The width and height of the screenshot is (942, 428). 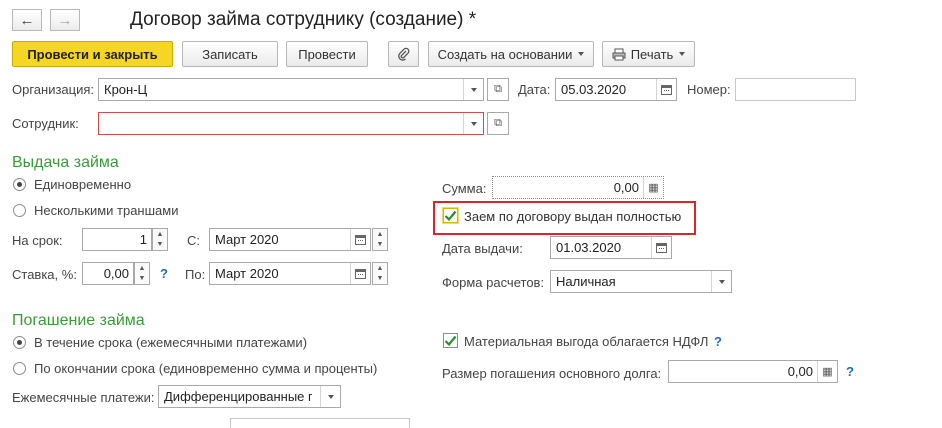 What do you see at coordinates (247, 273) in the screenshot?
I see `to-value: Март 2020` at bounding box center [247, 273].